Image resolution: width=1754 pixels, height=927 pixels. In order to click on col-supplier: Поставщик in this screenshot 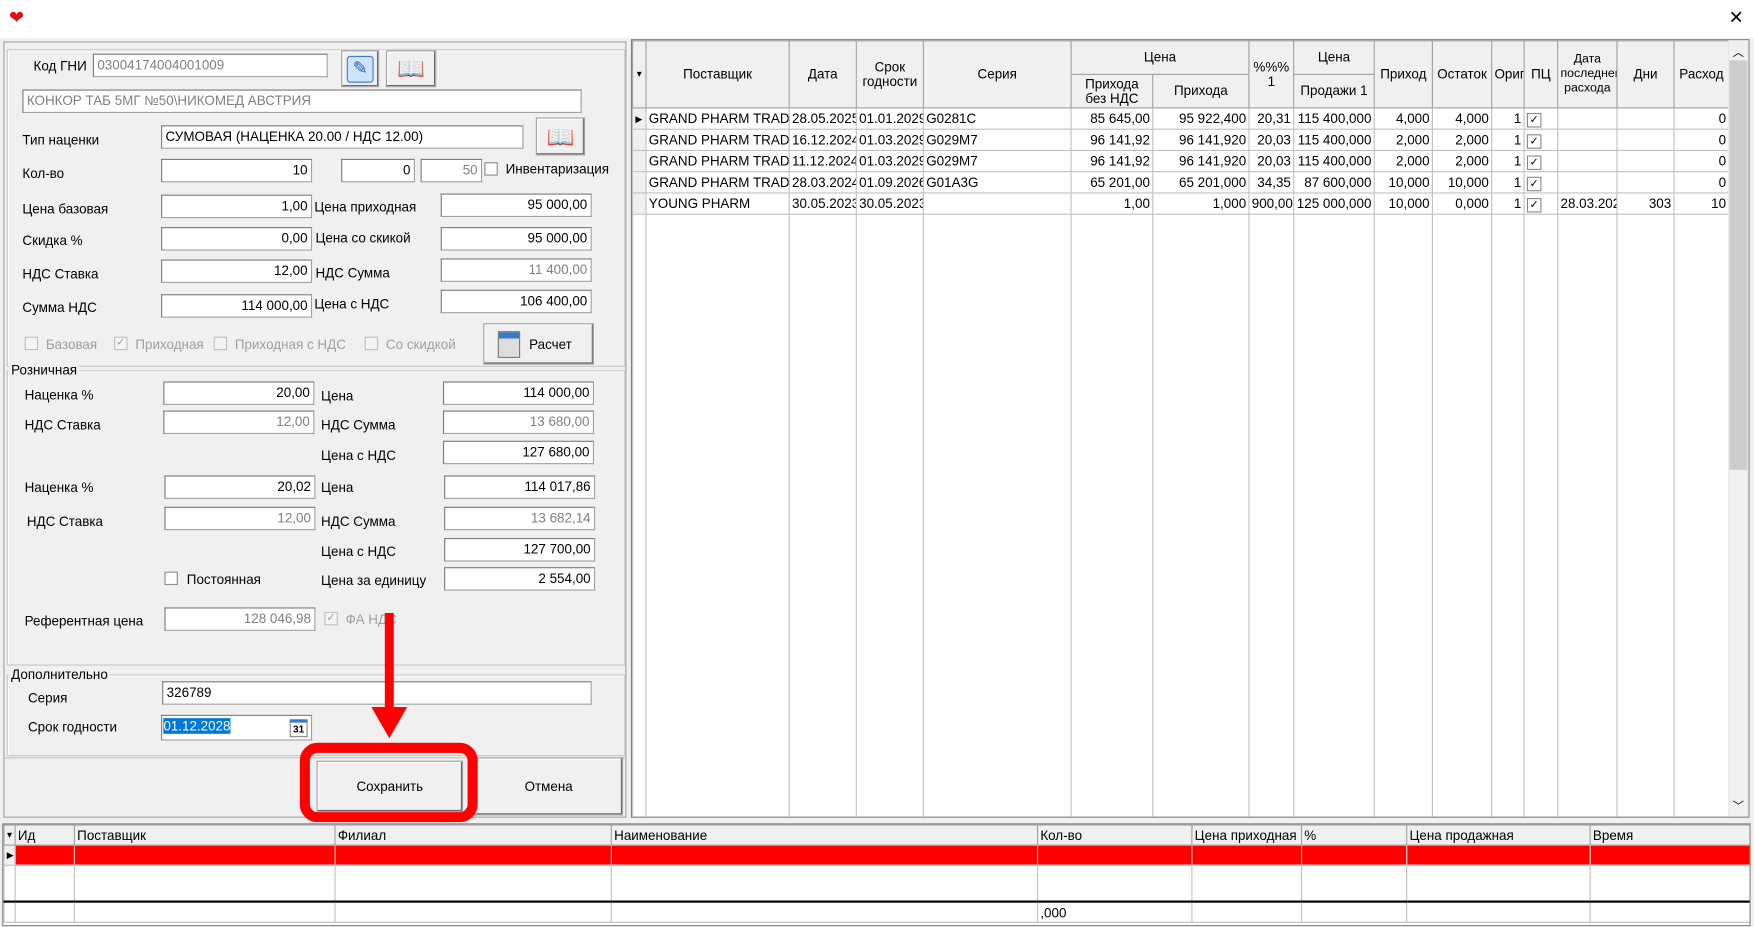, I will do `click(717, 74)`.